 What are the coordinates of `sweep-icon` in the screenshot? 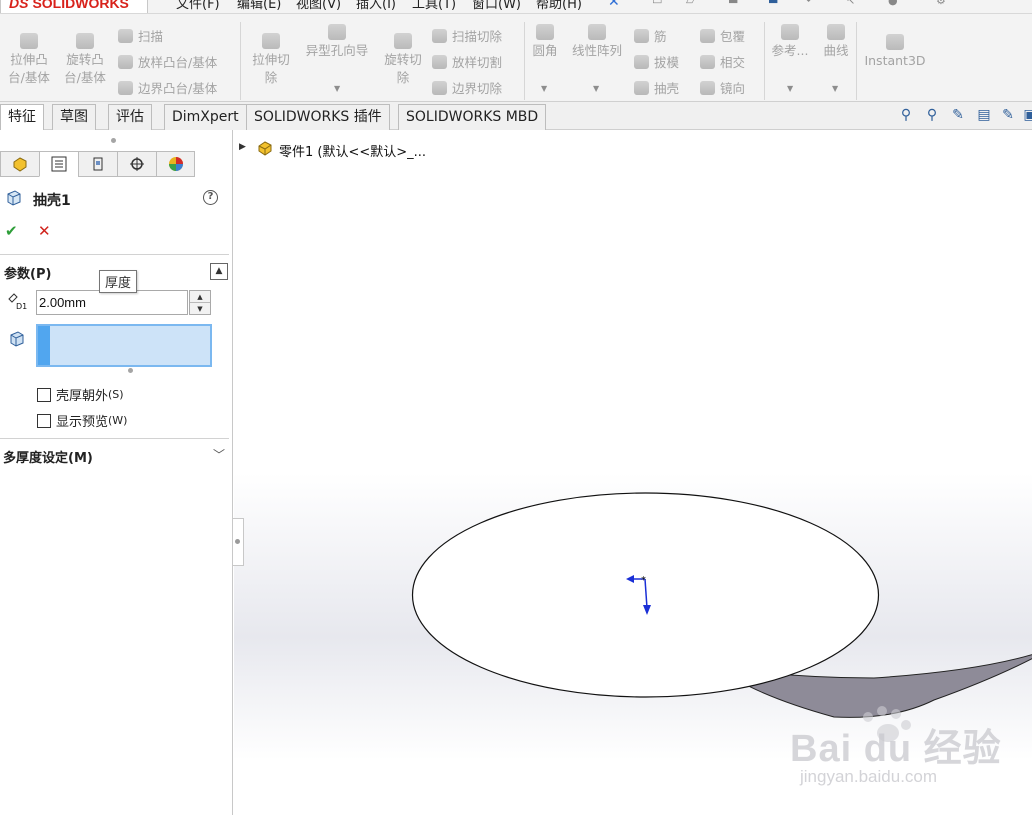 It's located at (125, 35).